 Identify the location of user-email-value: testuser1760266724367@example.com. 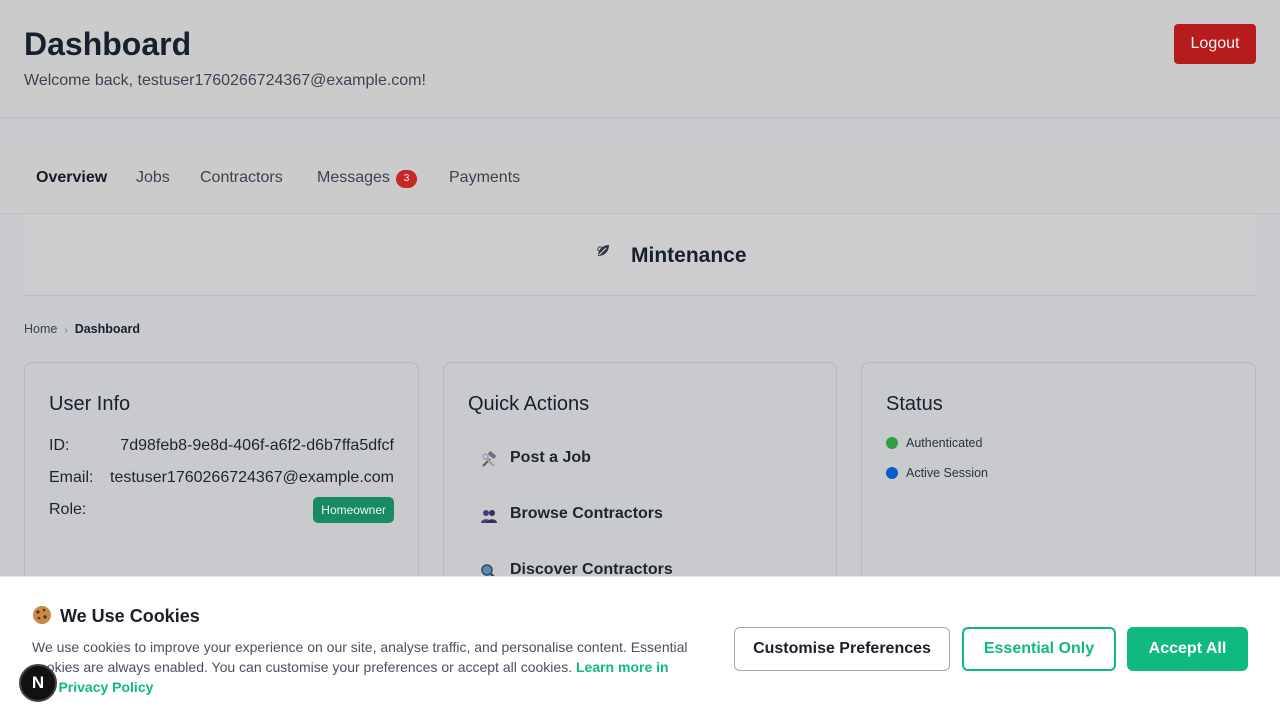
(252, 477).